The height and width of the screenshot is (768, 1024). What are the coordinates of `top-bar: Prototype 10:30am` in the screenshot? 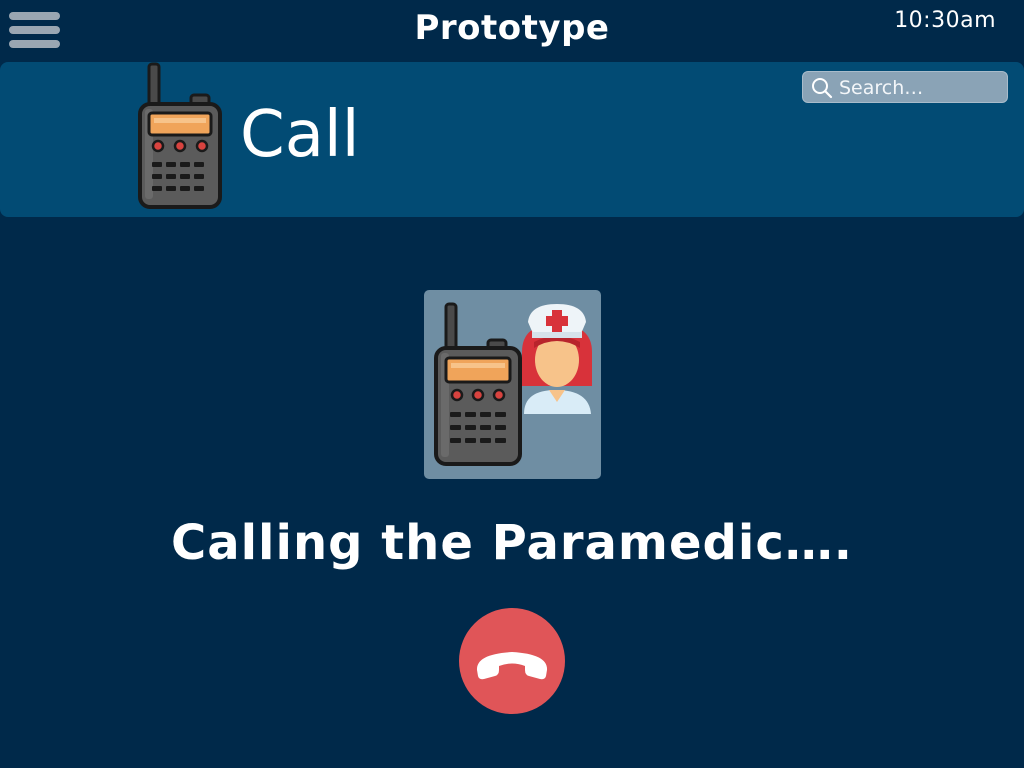 It's located at (512, 31).